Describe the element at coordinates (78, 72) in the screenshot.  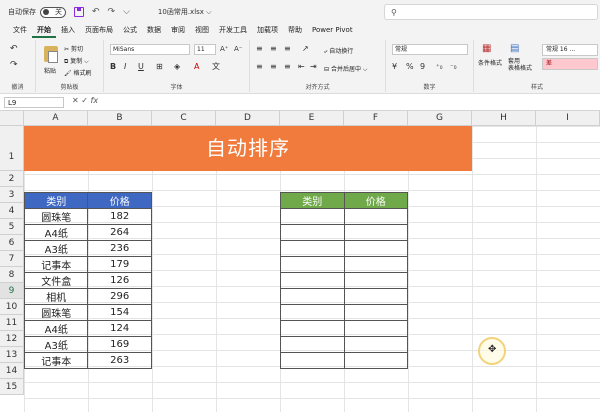
I see `format-painter-button: 🖌 格式刷` at that location.